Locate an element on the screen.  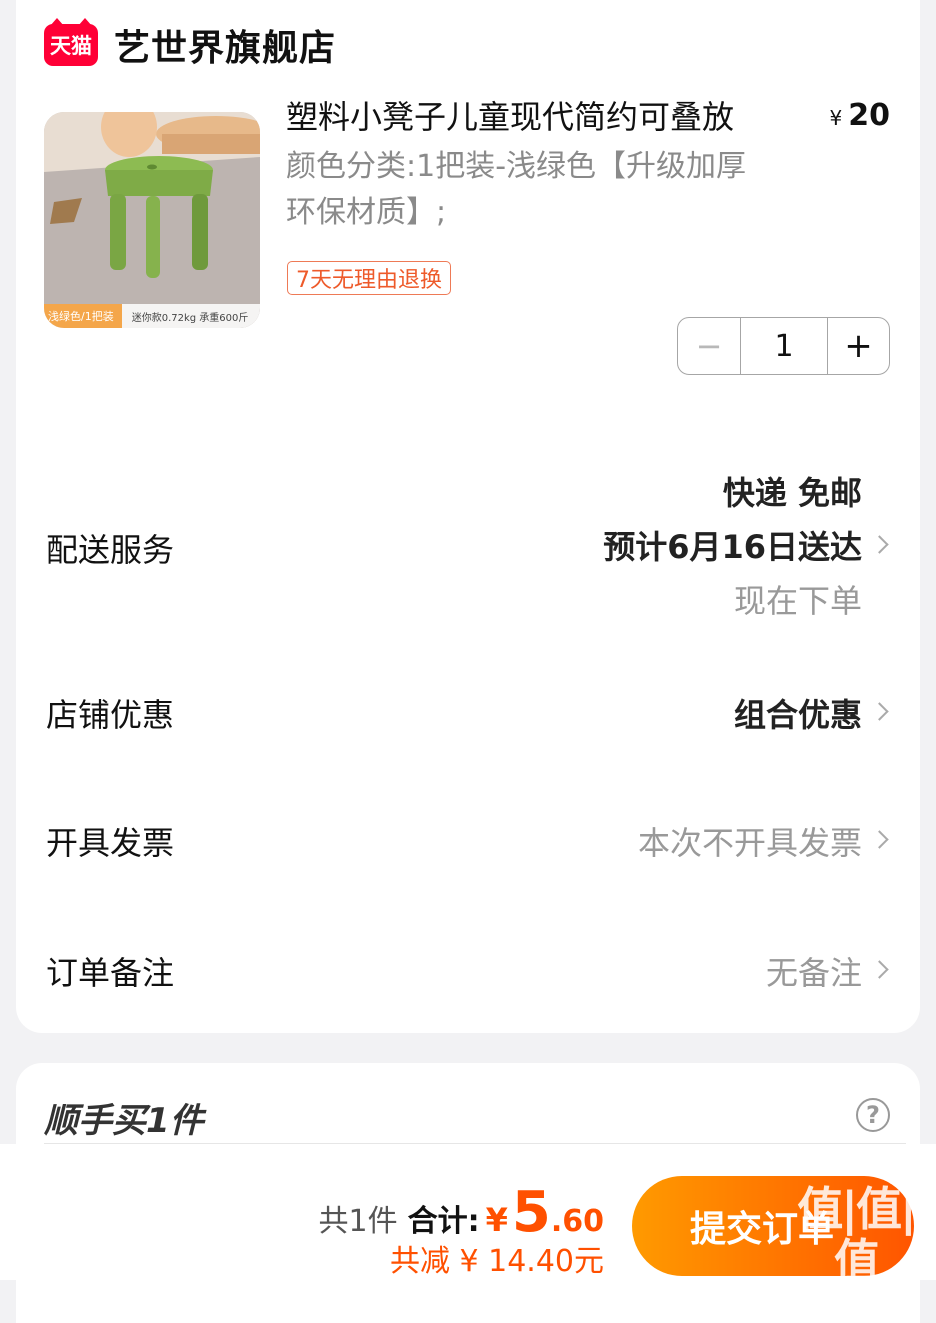
quantity-value: 1 is located at coordinates (784, 346).